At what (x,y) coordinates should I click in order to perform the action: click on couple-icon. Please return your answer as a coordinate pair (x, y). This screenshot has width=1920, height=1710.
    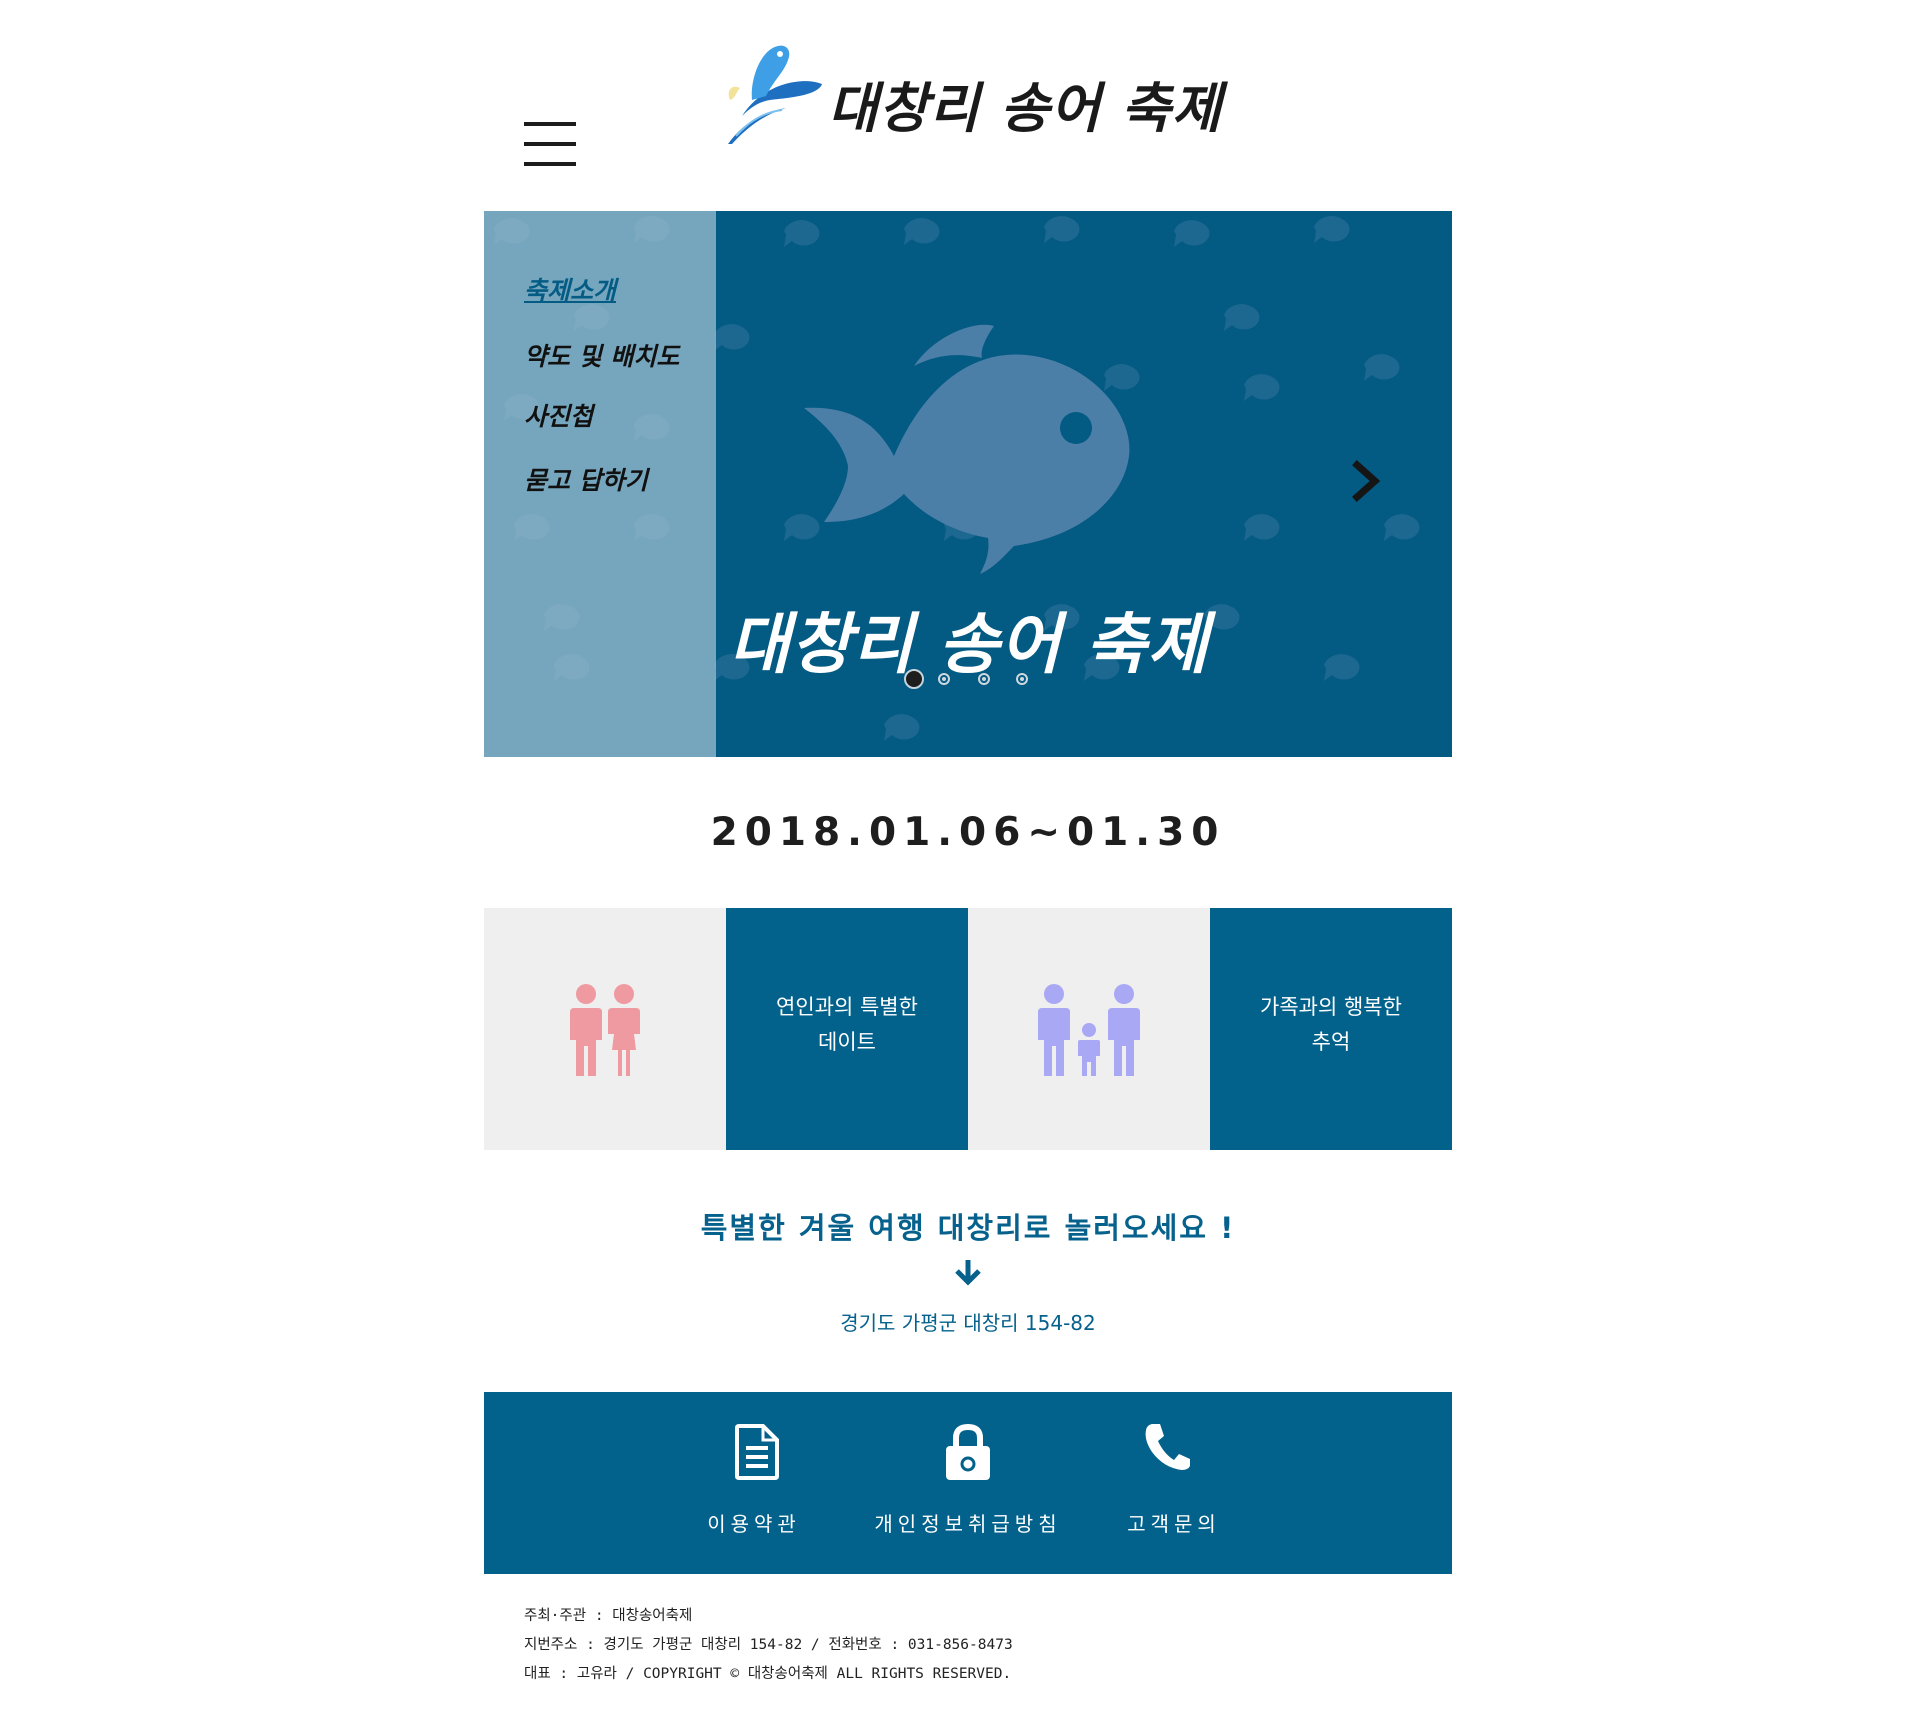
    Looking at the image, I should click on (605, 1030).